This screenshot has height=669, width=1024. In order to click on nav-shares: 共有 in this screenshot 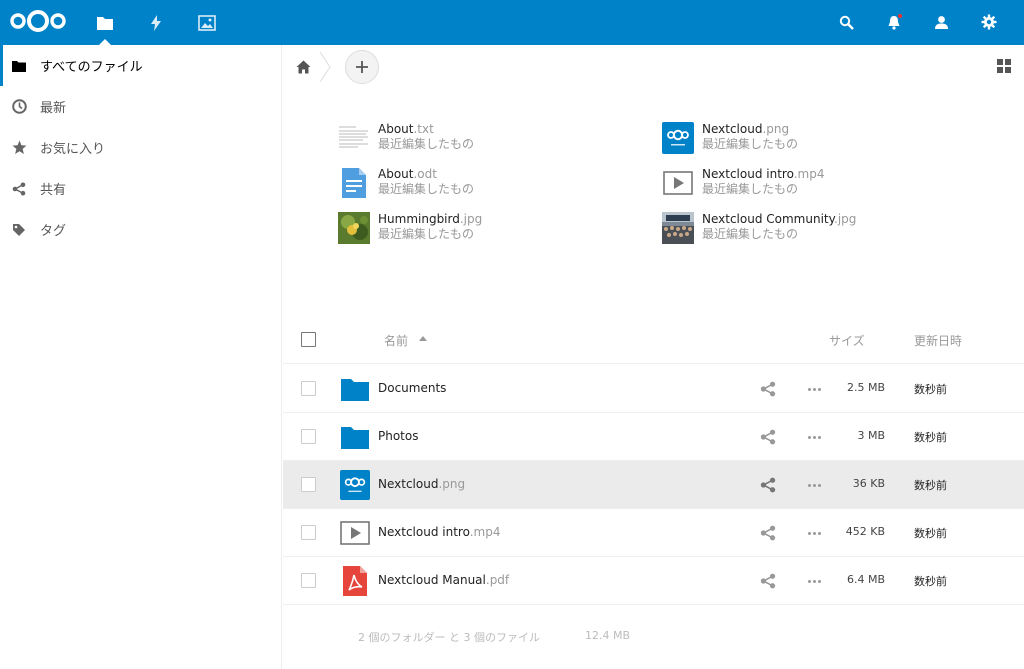, I will do `click(140, 188)`.